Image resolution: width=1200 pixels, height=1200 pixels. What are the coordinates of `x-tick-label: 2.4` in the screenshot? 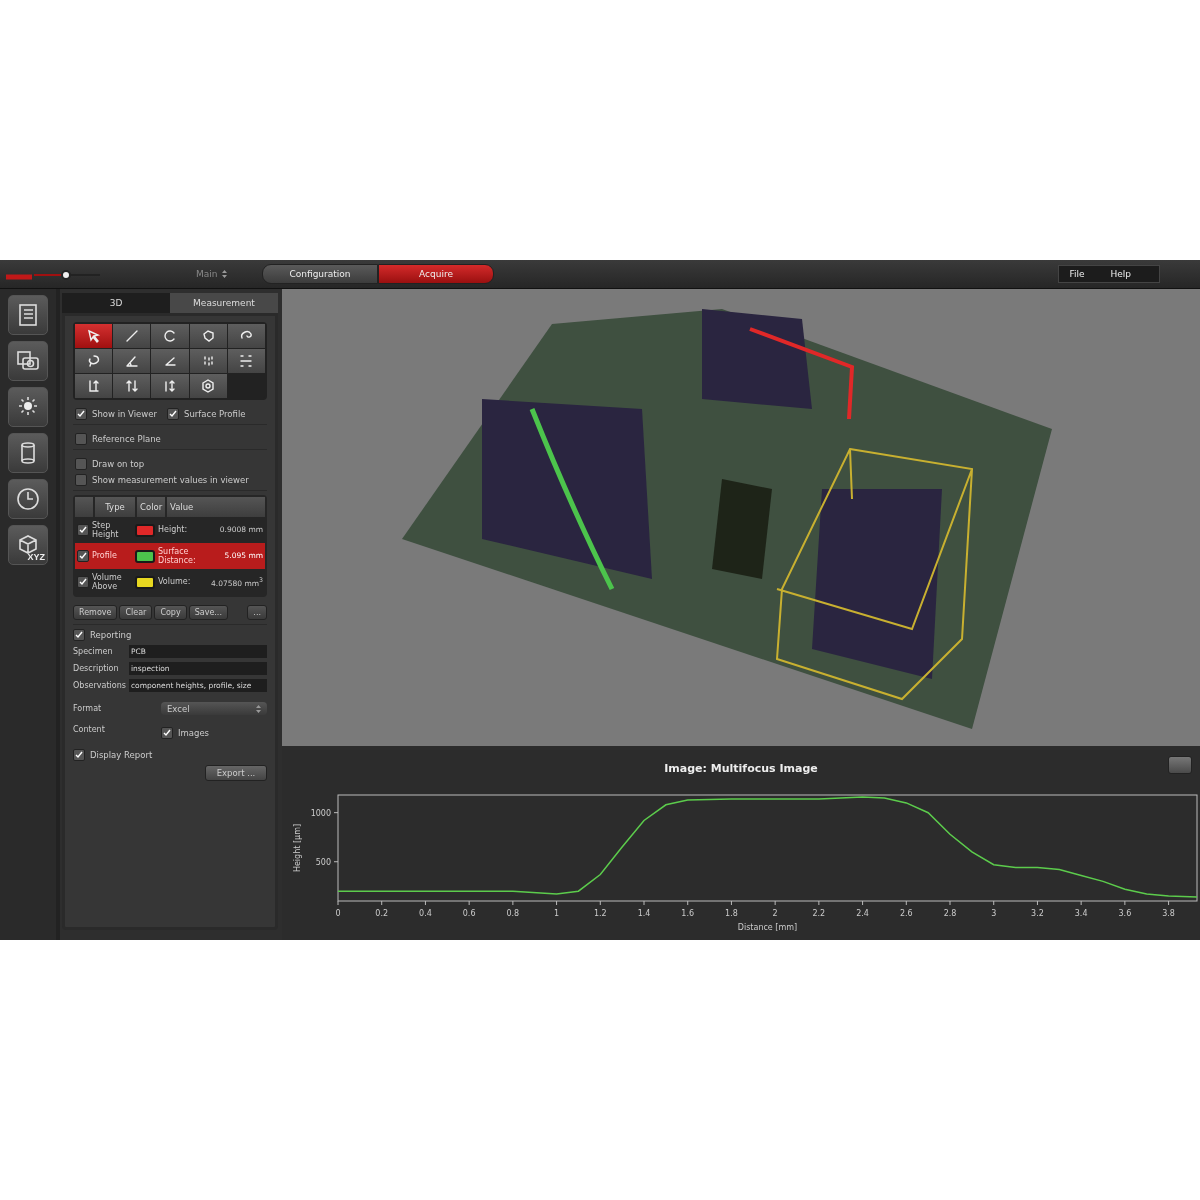 It's located at (862, 913).